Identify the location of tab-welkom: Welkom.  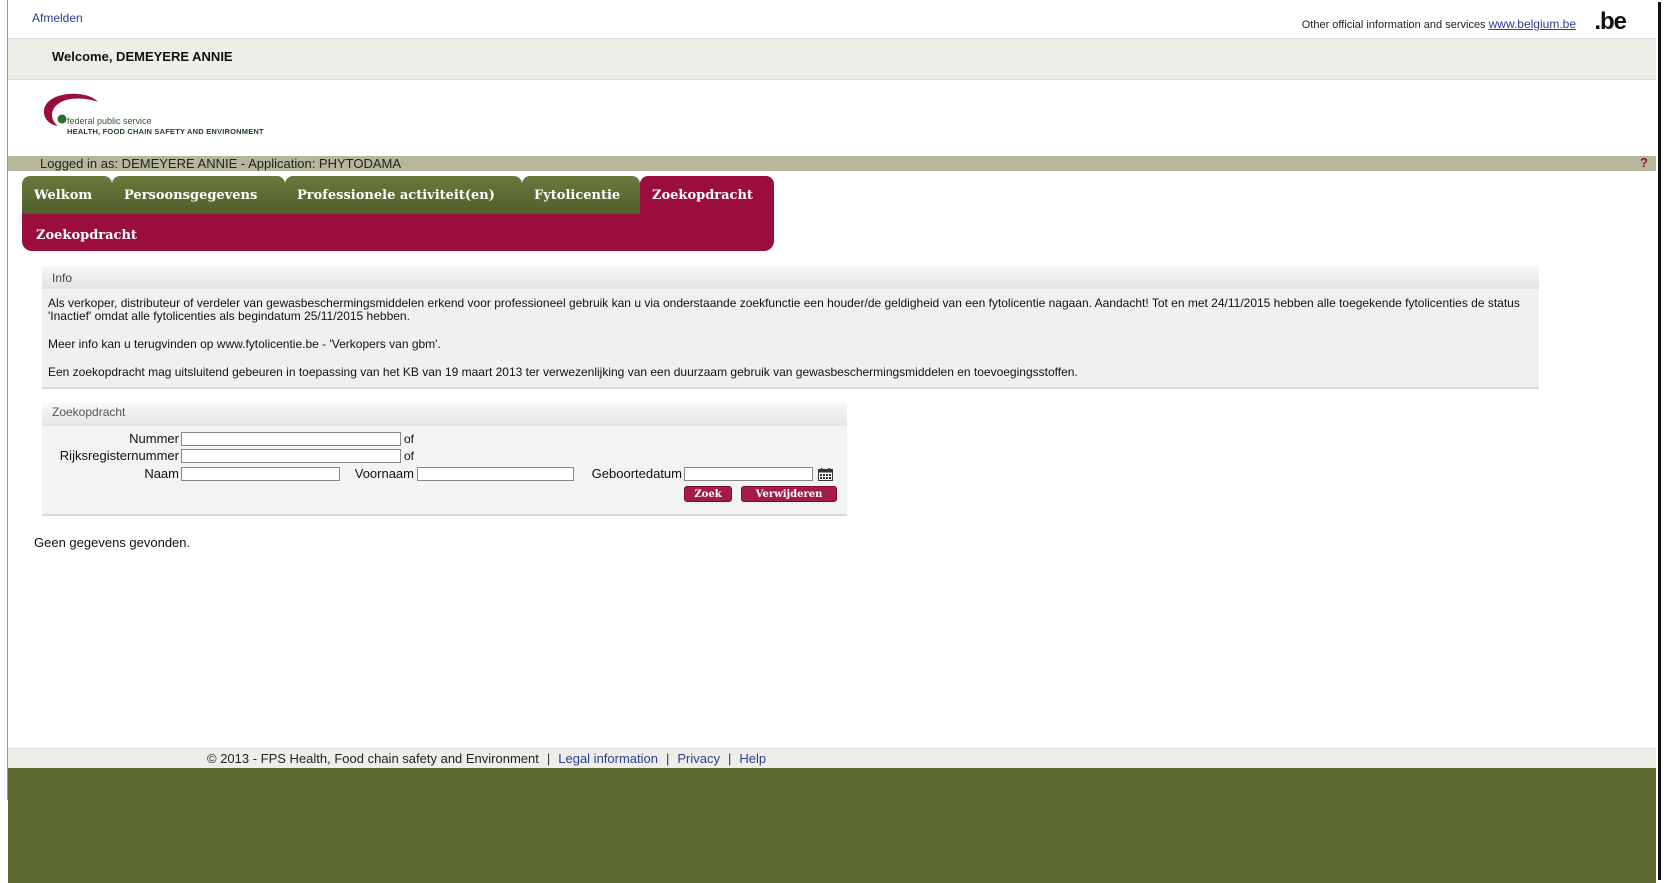
(67, 195).